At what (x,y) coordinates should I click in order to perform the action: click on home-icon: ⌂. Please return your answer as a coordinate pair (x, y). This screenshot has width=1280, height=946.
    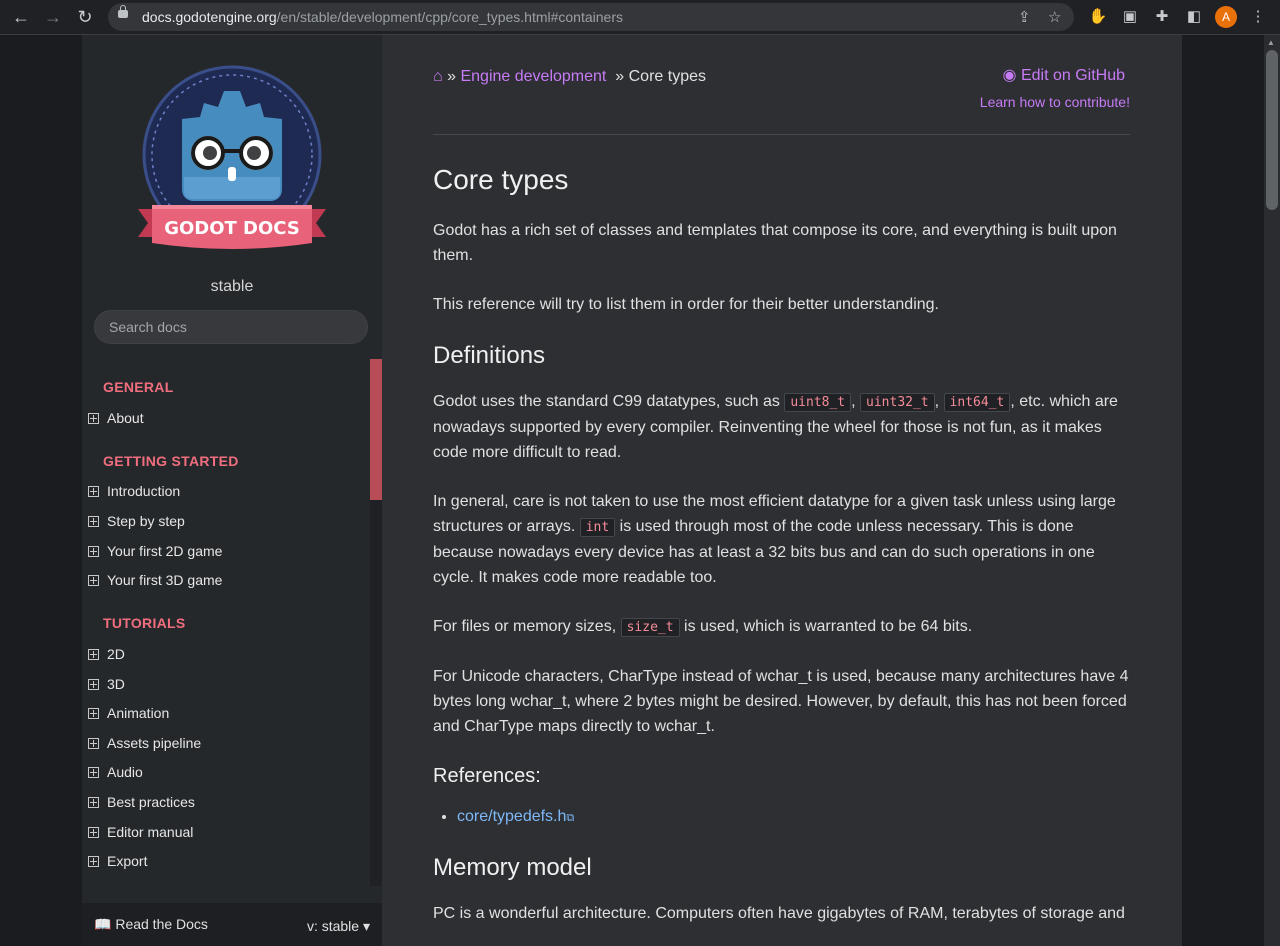
    Looking at the image, I should click on (438, 76).